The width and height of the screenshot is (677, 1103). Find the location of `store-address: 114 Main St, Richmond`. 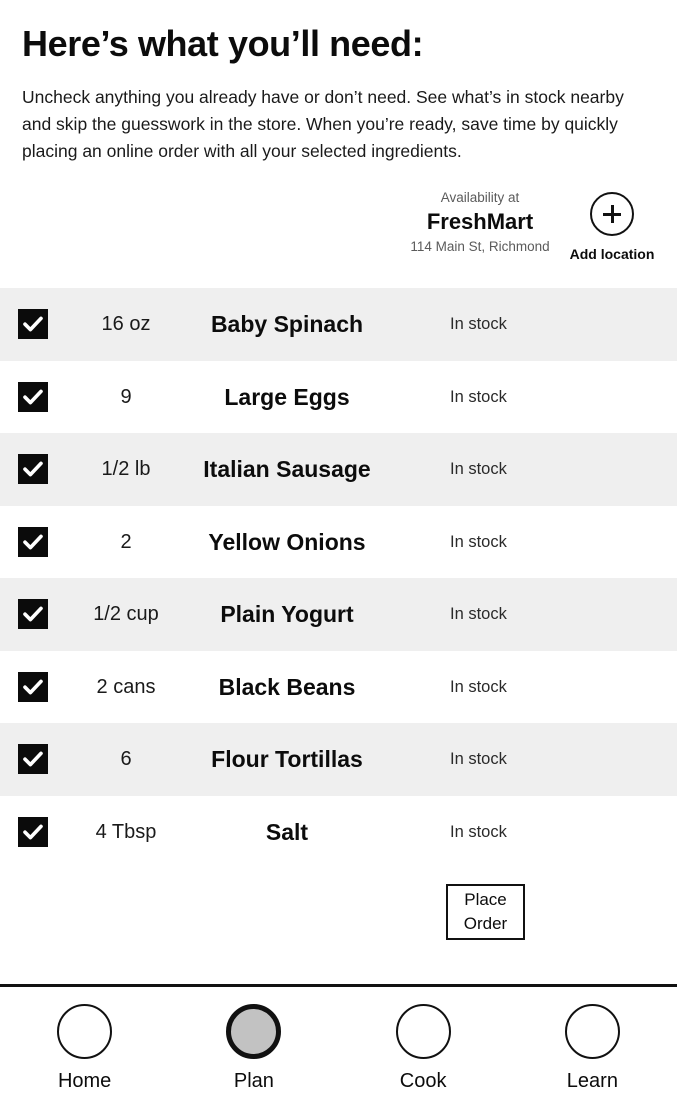

store-address: 114 Main St, Richmond is located at coordinates (480, 246).